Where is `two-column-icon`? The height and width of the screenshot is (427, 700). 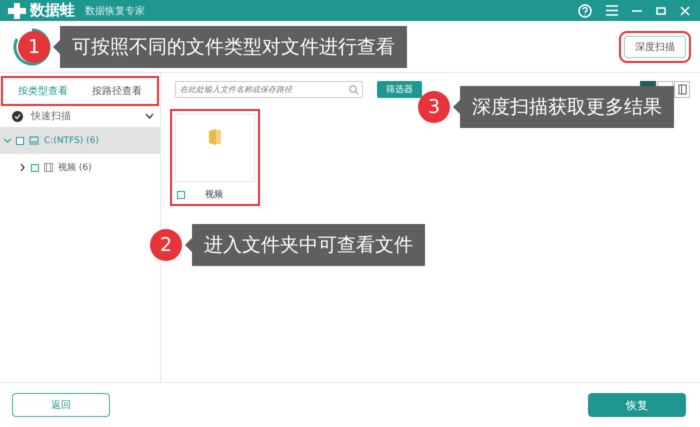 two-column-icon is located at coordinates (682, 89).